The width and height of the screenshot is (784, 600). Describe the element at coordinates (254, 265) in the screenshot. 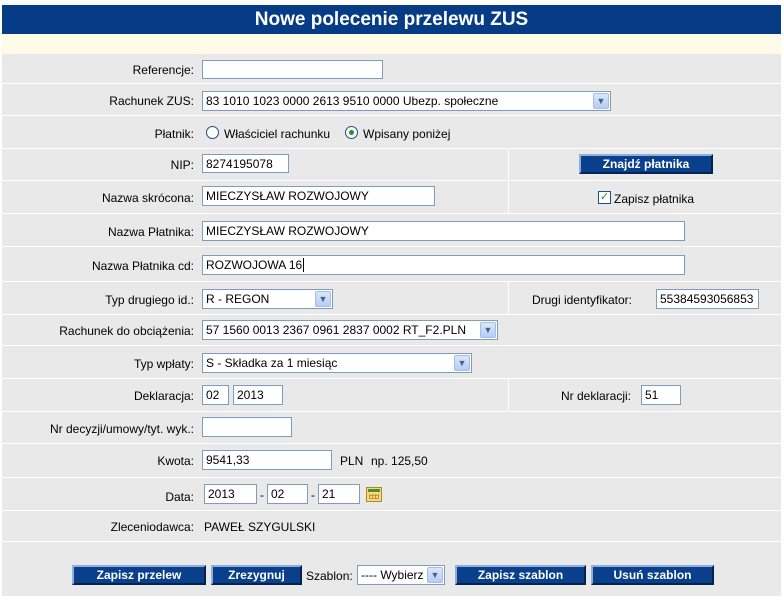

I see `nazwa-platnika-cd-value: ROZWOJOWA 16` at that location.